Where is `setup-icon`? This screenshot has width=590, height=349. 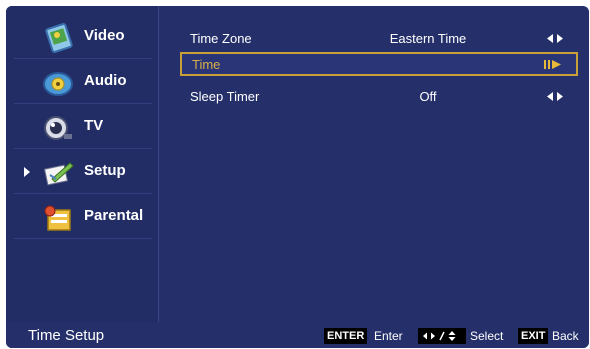
setup-icon is located at coordinates (58, 174).